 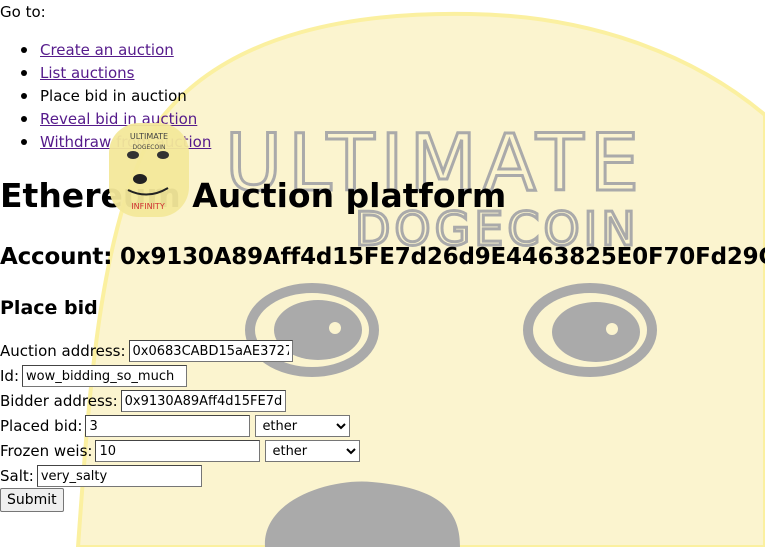 I want to click on nav-link-create-auction: Create an auction, so click(x=107, y=50).